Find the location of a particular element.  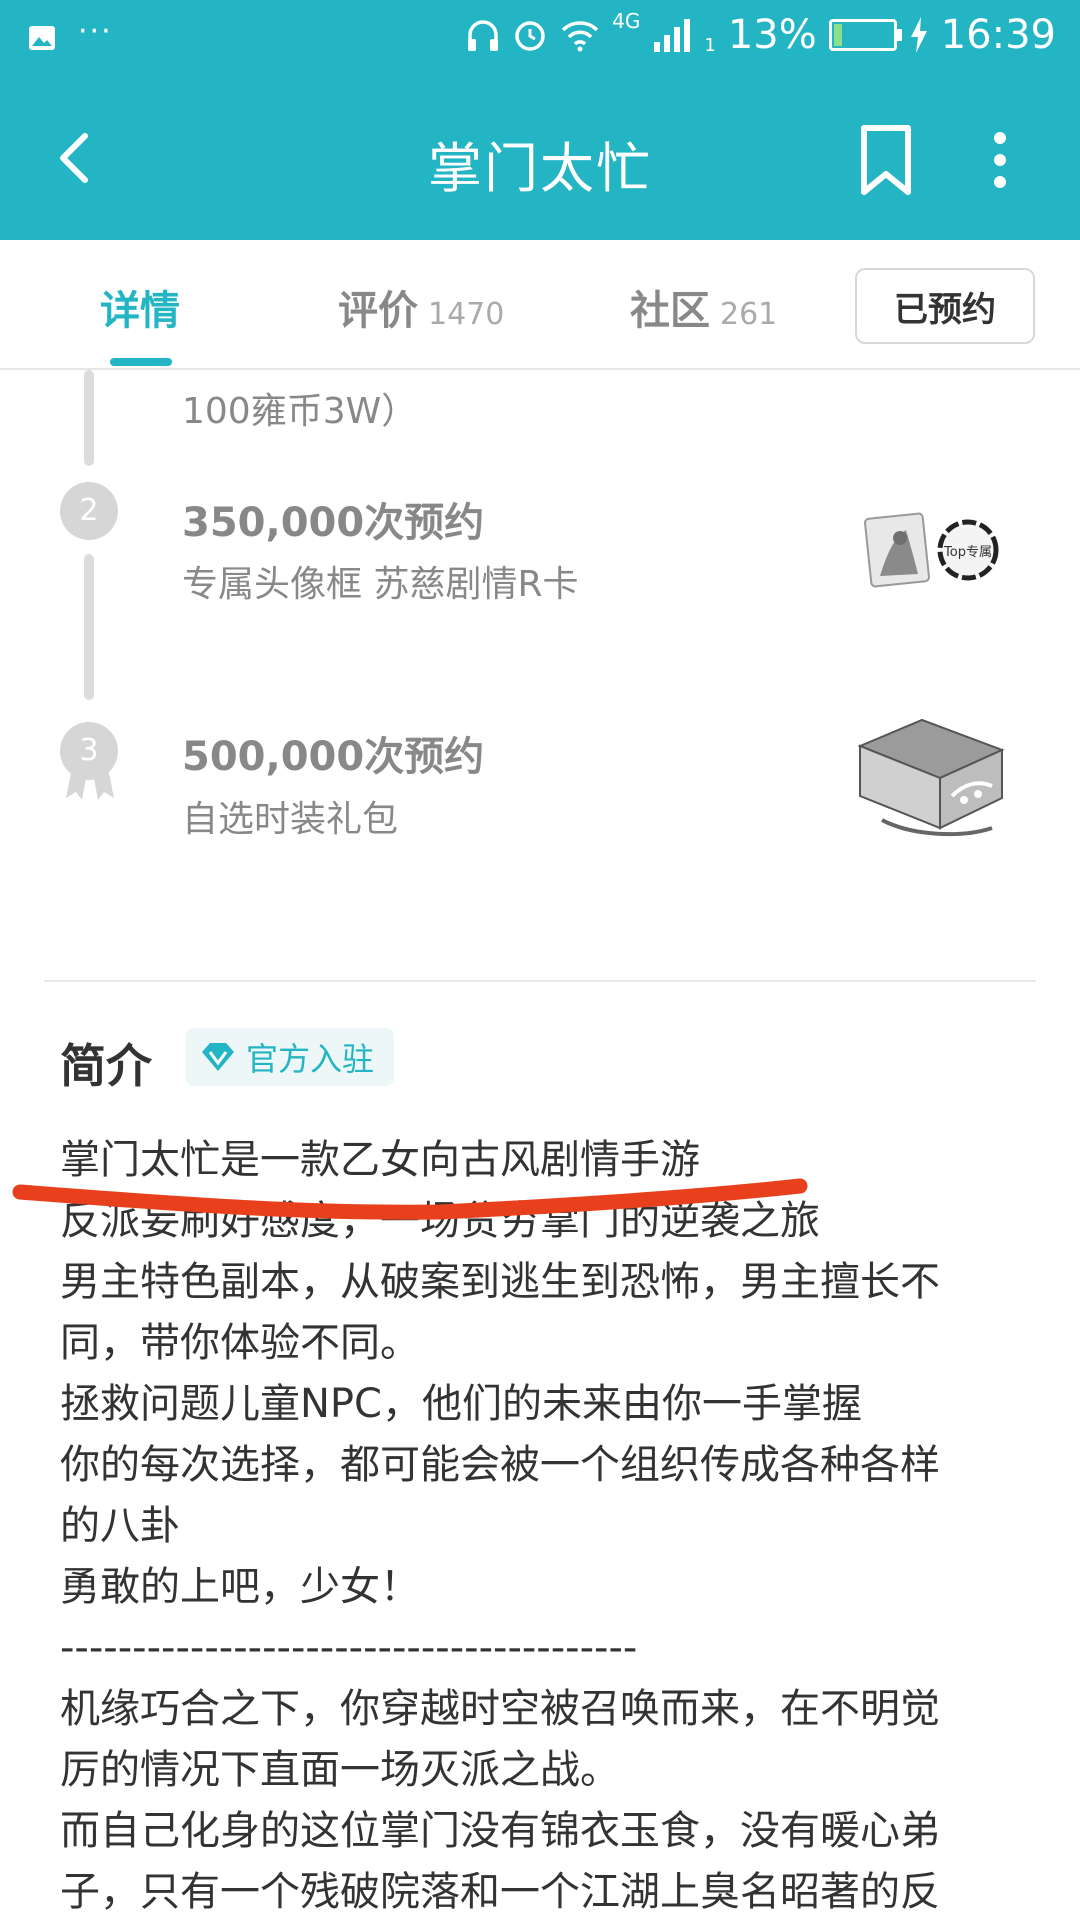

tab-label: 社区 is located at coordinates (670, 311).